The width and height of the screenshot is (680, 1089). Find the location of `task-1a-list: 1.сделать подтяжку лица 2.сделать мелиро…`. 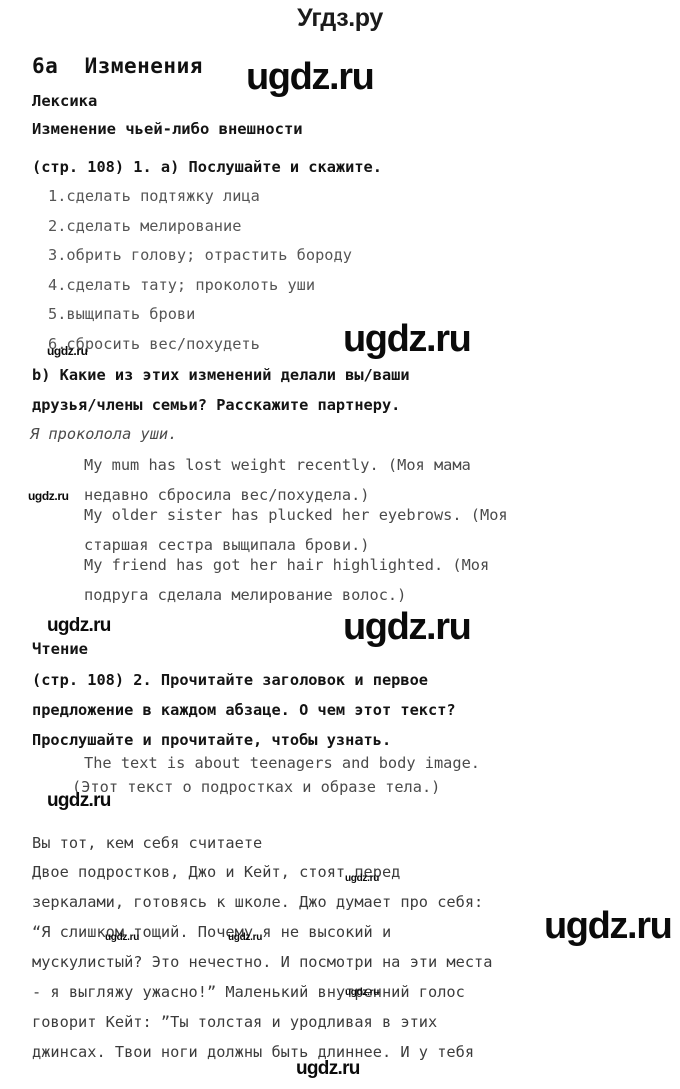

task-1a-list: 1.сделать подтяжку лица 2.сделать мелиро… is located at coordinates (200, 270).